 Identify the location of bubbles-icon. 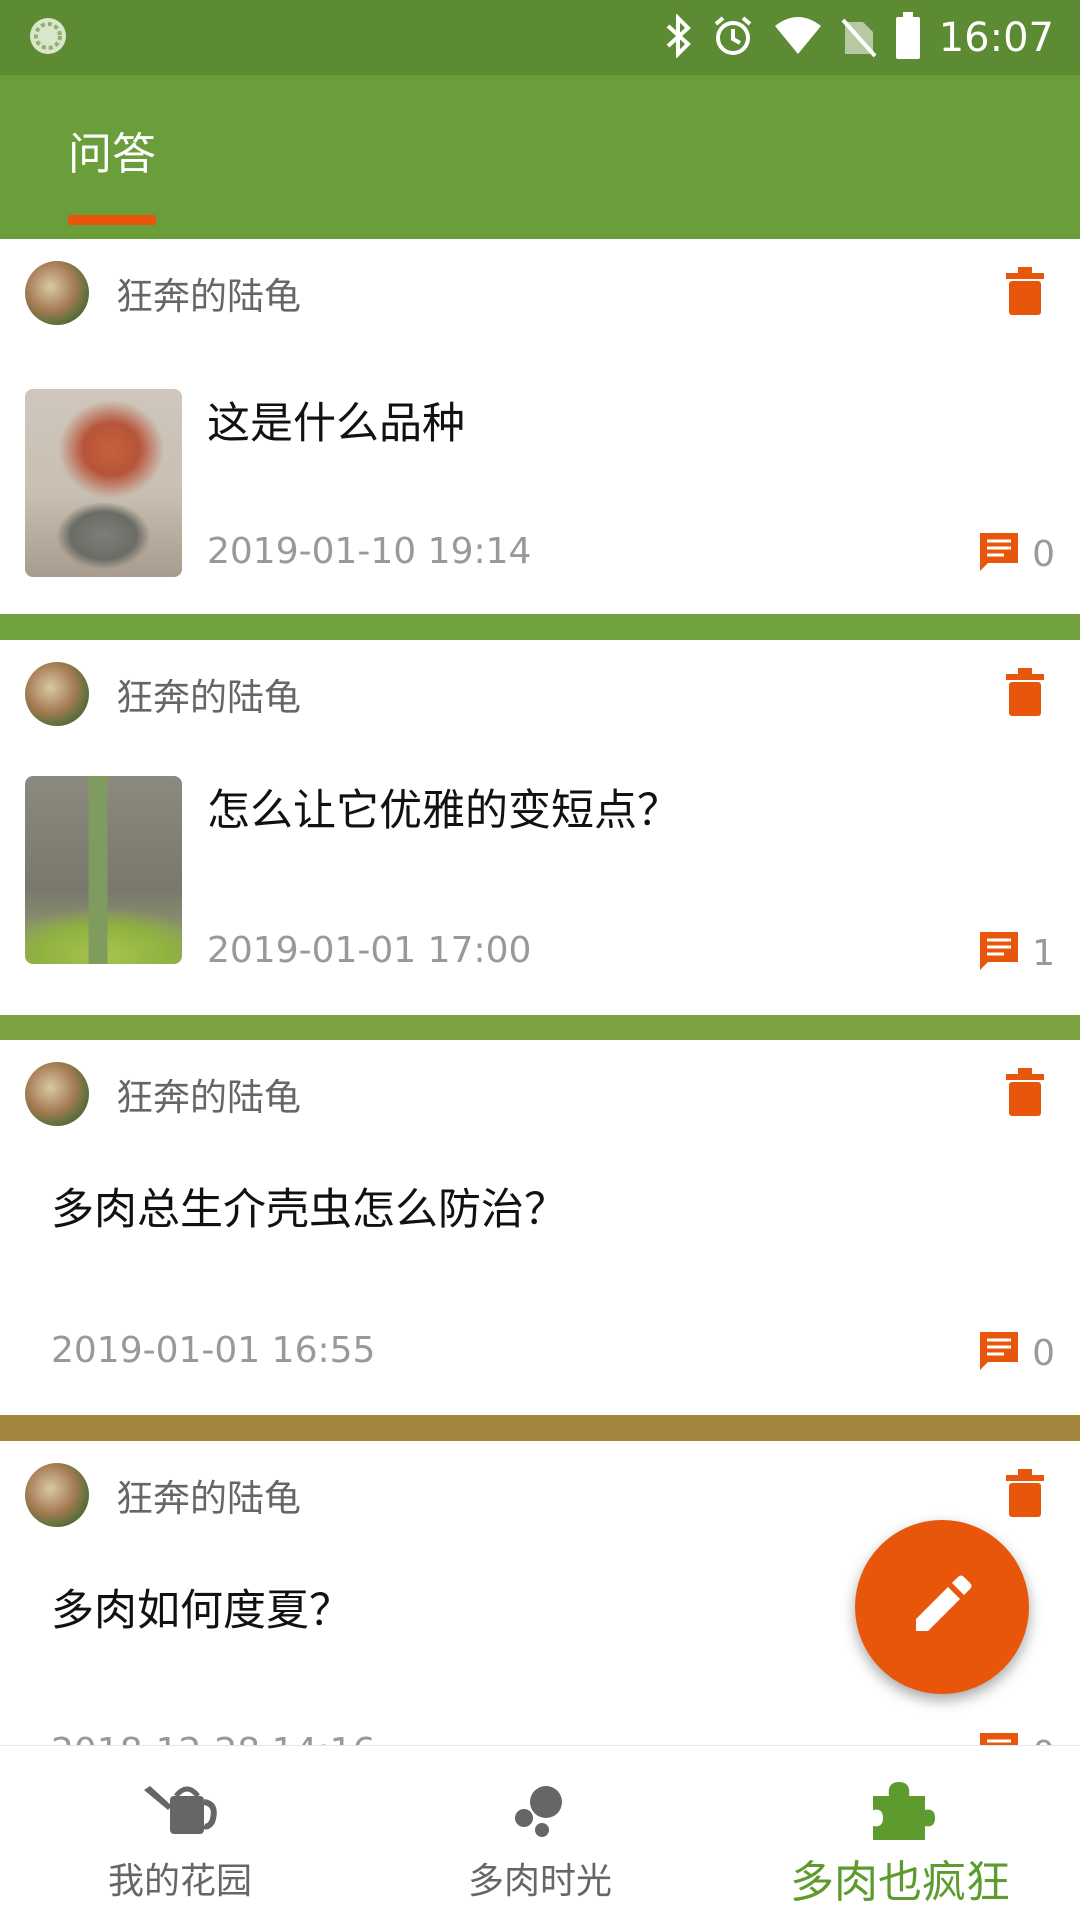
(540, 1810).